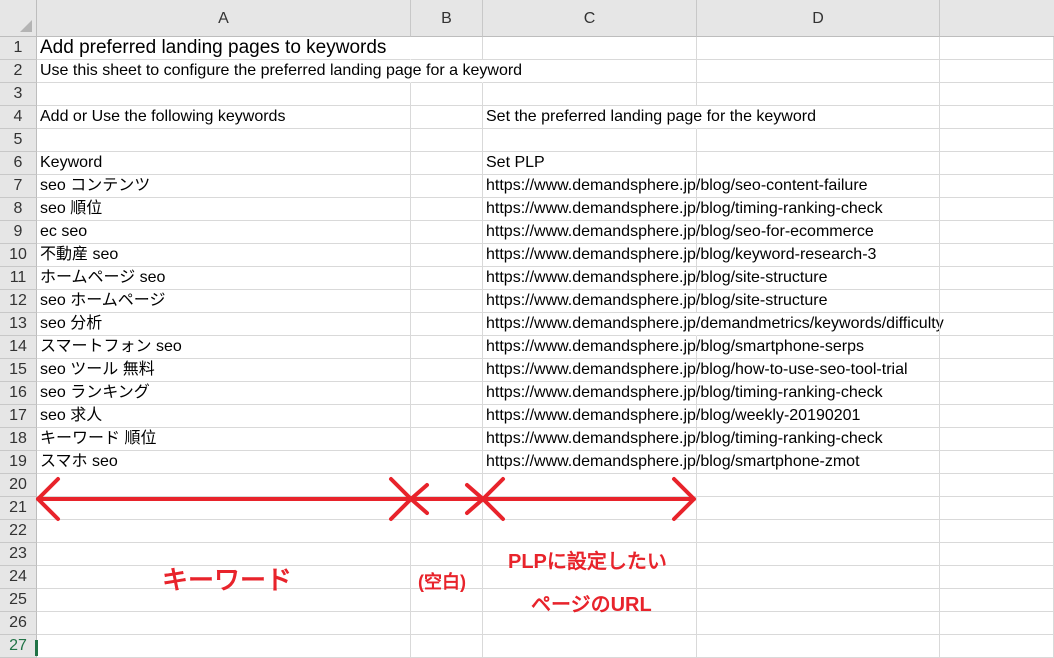 The width and height of the screenshot is (1054, 658). I want to click on row-number: 20, so click(18, 485).